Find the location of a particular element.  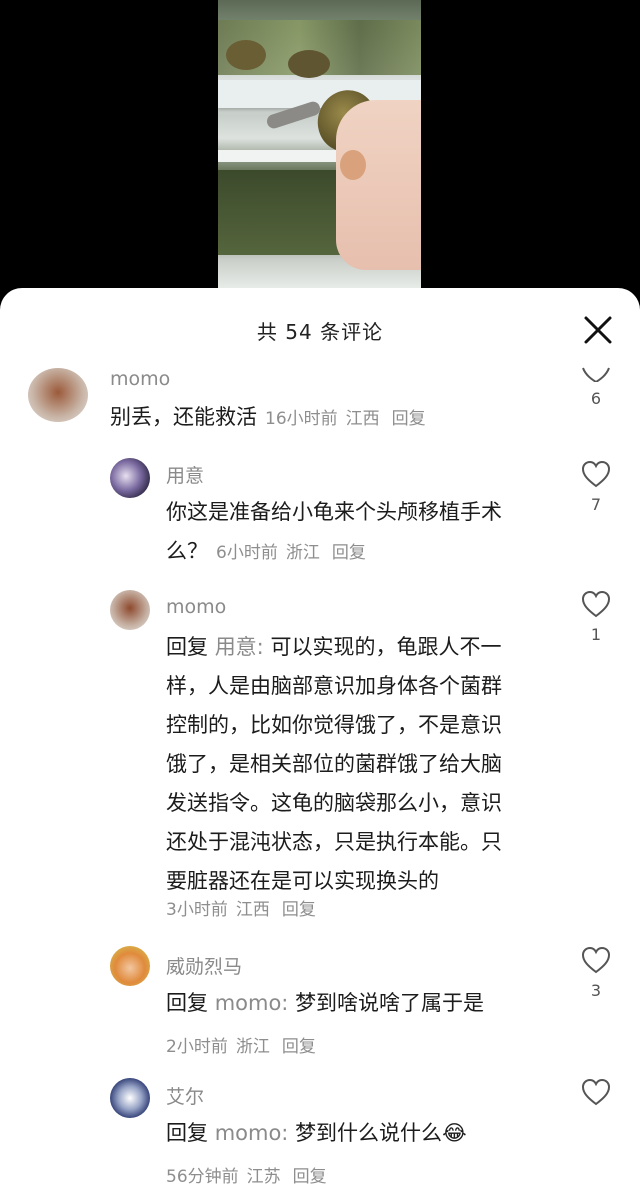

video-frame is located at coordinates (319, 144).